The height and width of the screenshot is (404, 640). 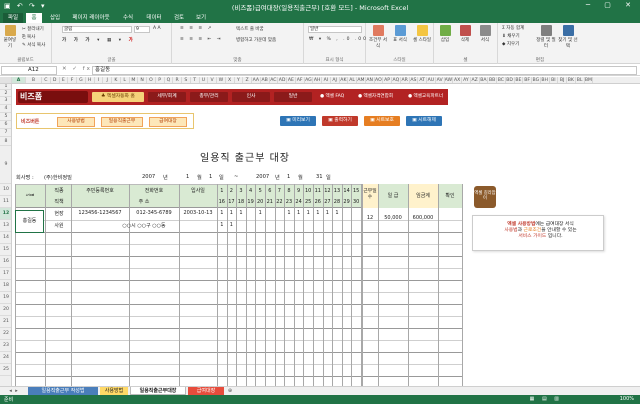 I want to click on column-header-s: S, so click(x=186, y=80).